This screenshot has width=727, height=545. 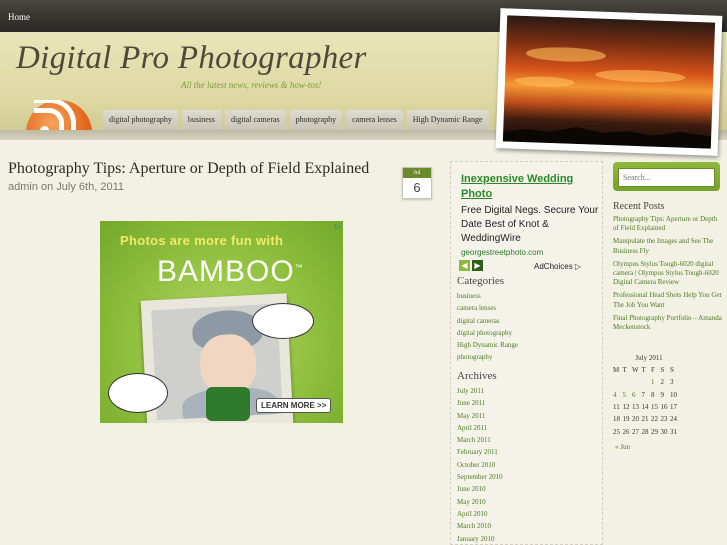 What do you see at coordinates (481, 281) in the screenshot?
I see `categories-heading: Categories` at bounding box center [481, 281].